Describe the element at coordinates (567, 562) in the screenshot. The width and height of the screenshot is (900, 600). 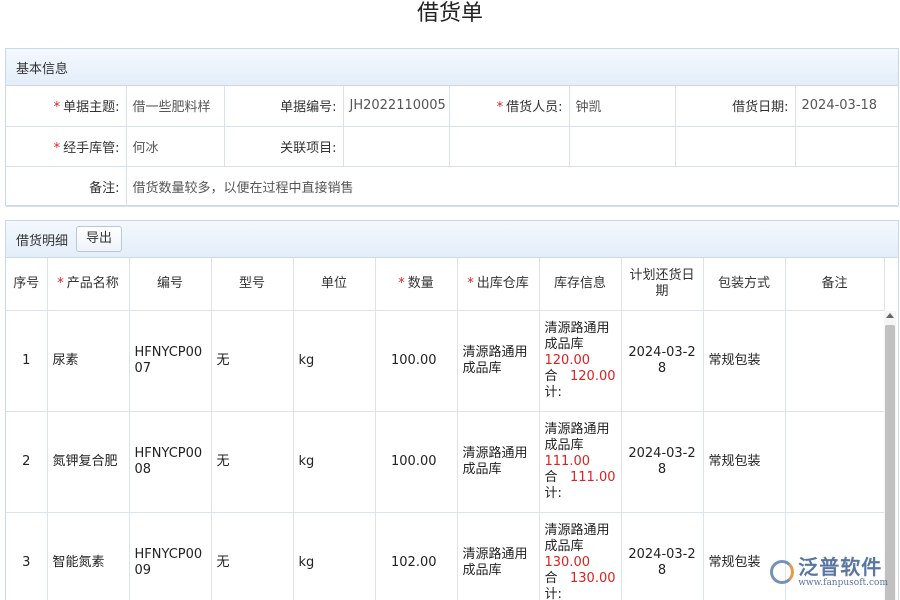
I see `stock-warehouse-qty: 130.00` at that location.